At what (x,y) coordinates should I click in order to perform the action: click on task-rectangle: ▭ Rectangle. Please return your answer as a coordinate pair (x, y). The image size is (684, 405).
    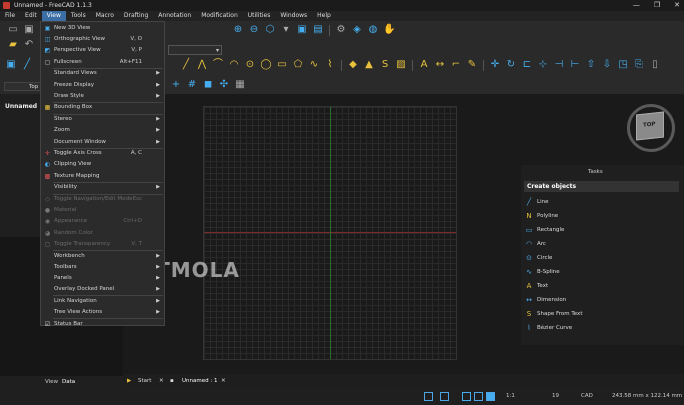
    Looking at the image, I should click on (545, 230).